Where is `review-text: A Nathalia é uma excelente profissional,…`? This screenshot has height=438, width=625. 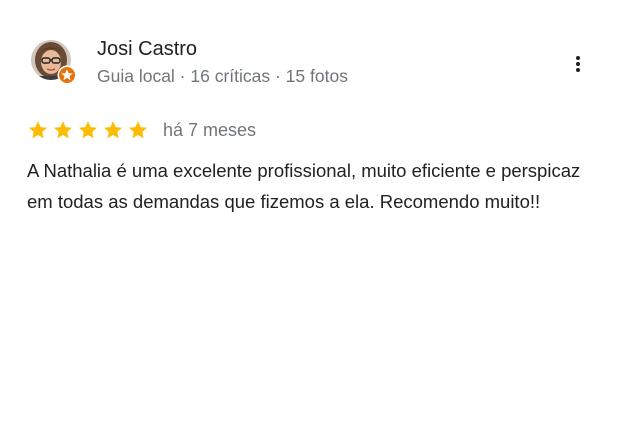 review-text: A Nathalia é uma excelente profissional,… is located at coordinates (304, 186).